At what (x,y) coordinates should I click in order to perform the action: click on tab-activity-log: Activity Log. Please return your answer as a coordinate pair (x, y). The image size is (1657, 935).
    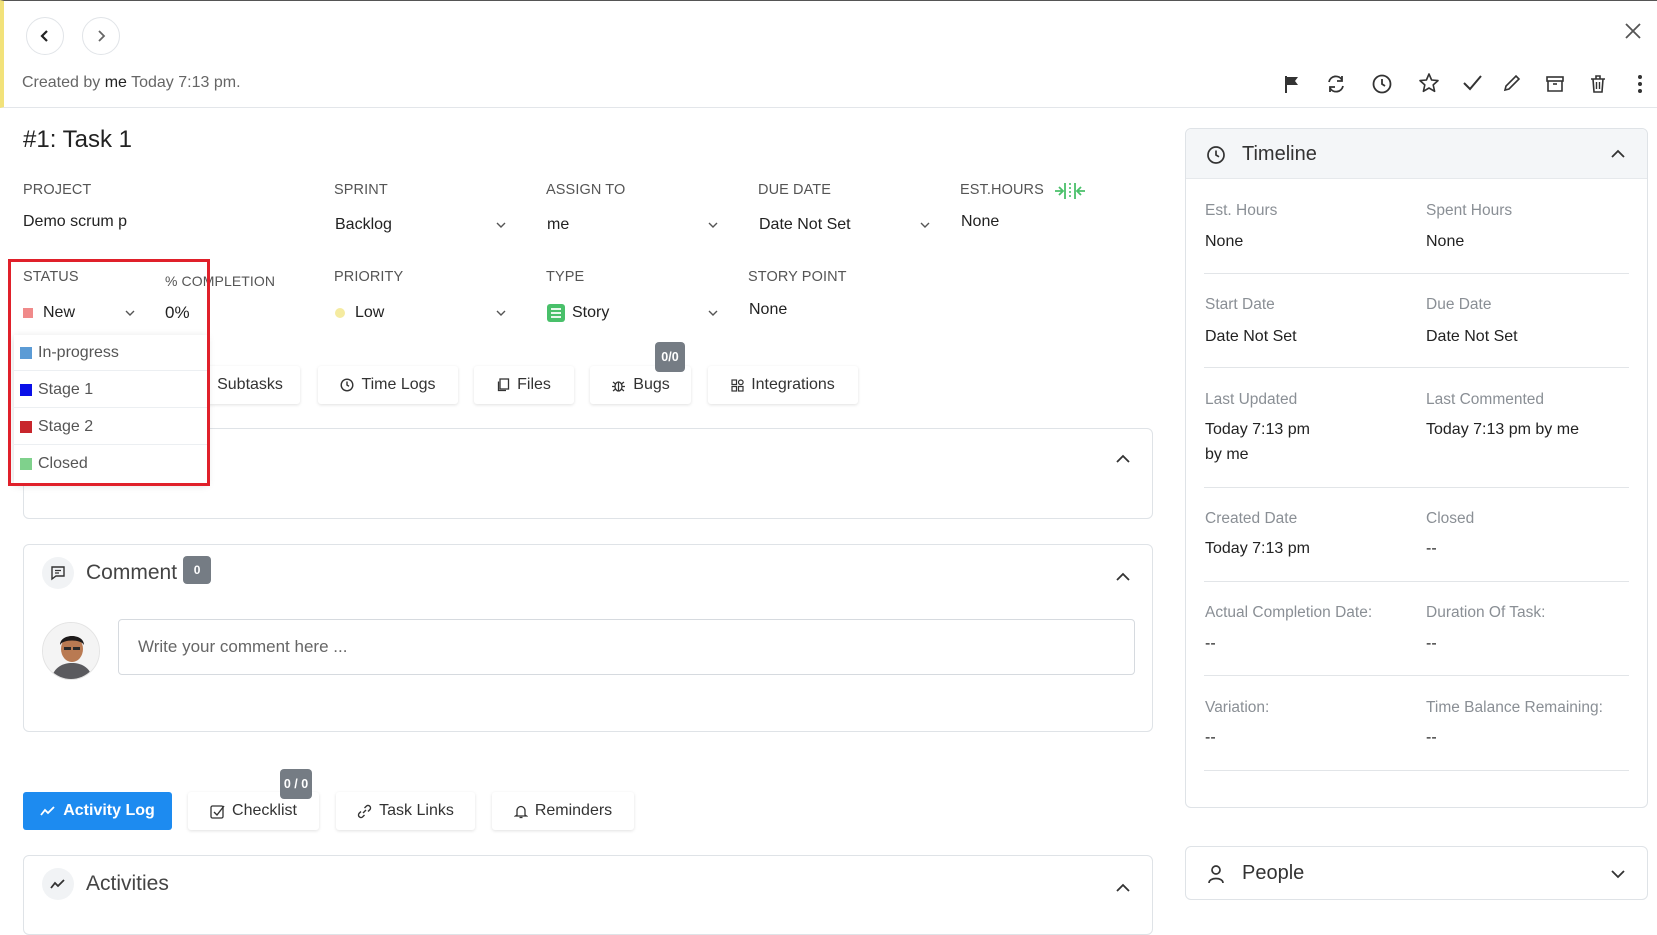
    Looking at the image, I should click on (97, 811).